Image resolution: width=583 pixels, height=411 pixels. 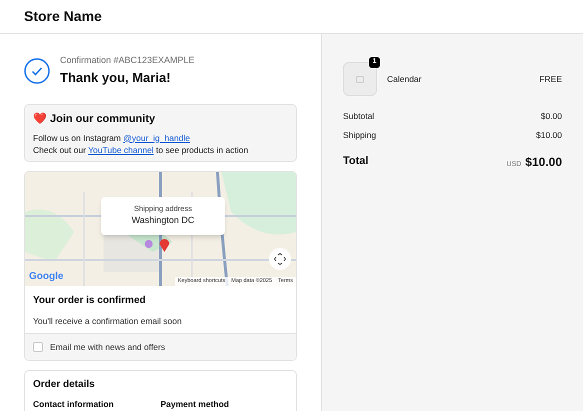 What do you see at coordinates (359, 135) in the screenshot?
I see `summary-label: Shipping` at bounding box center [359, 135].